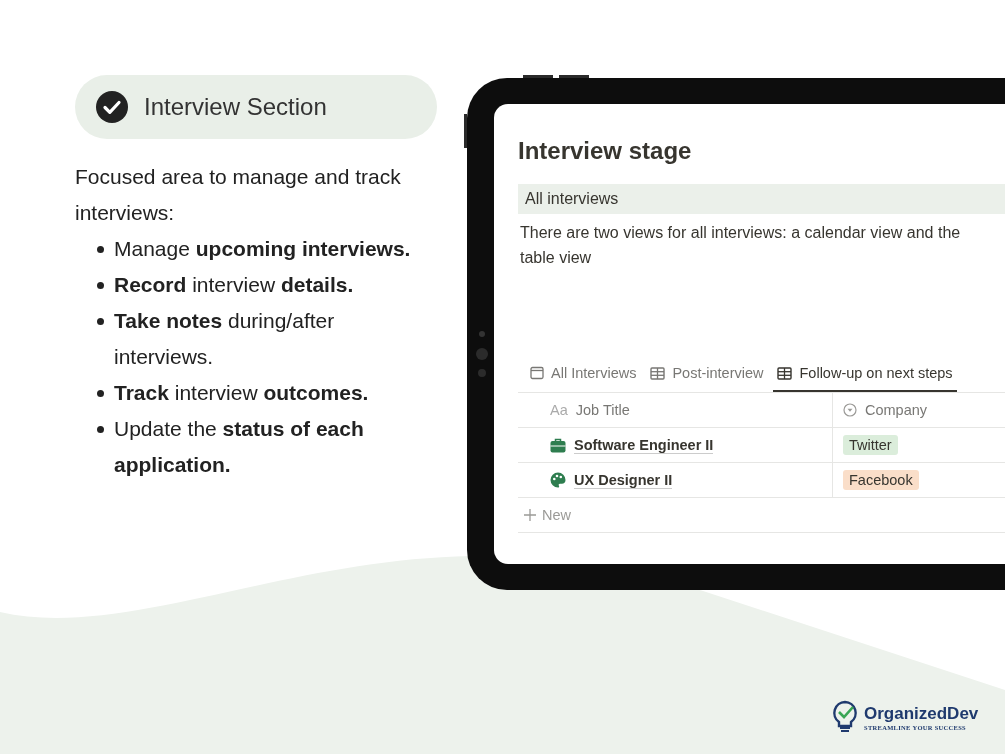  What do you see at coordinates (559, 410) in the screenshot?
I see `text-type-icon: Aa` at bounding box center [559, 410].